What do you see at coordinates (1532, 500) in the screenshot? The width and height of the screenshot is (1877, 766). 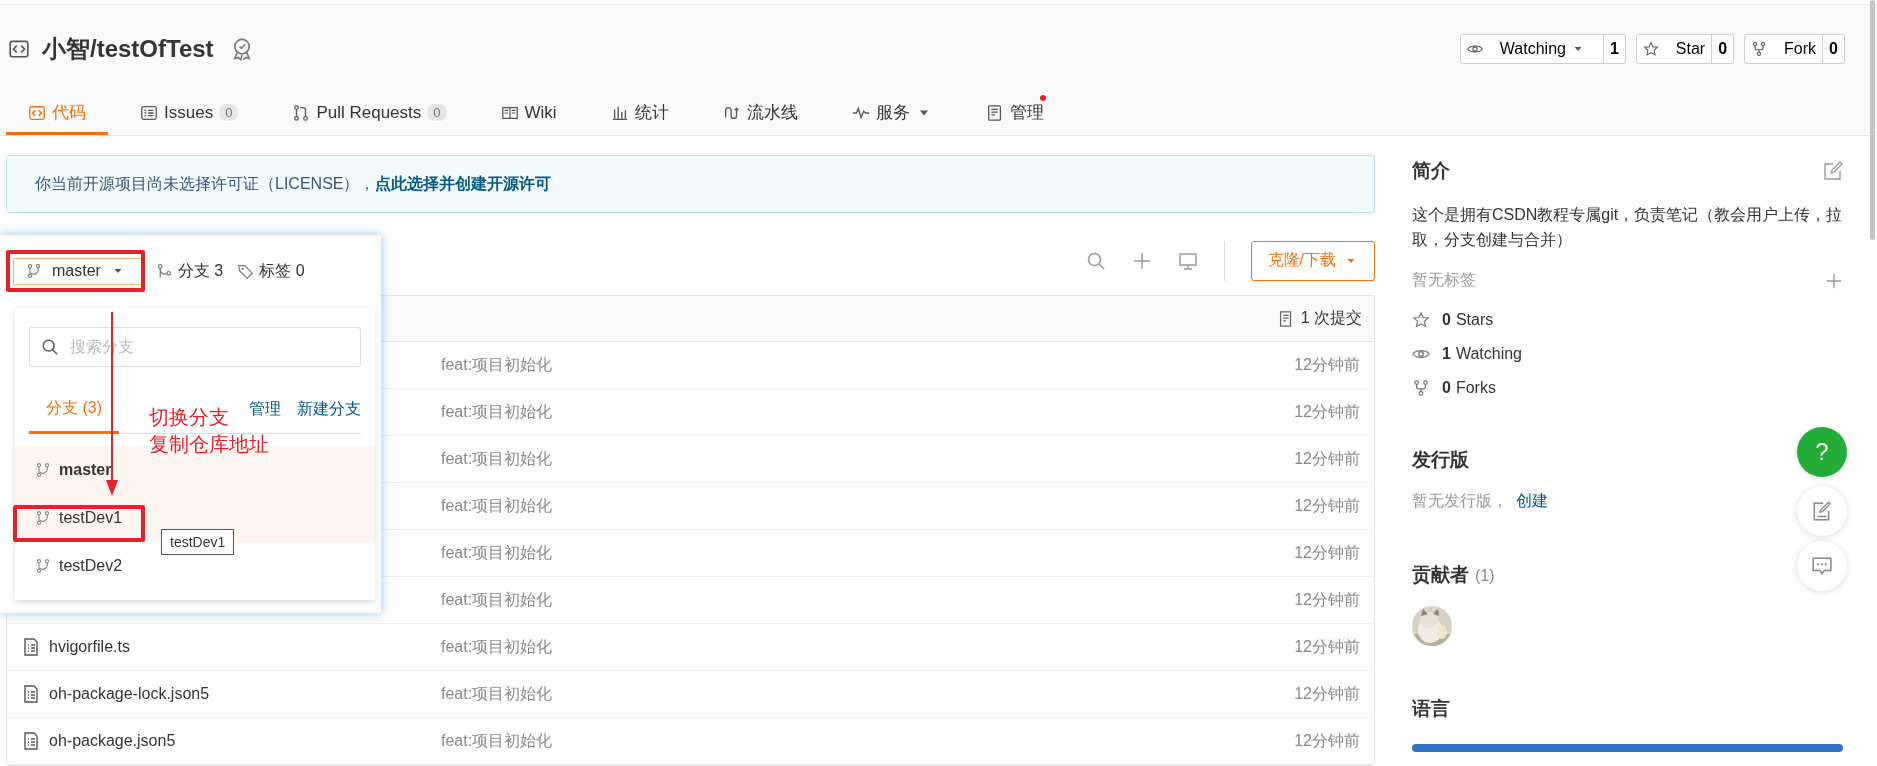 I see `create-link: 创建` at bounding box center [1532, 500].